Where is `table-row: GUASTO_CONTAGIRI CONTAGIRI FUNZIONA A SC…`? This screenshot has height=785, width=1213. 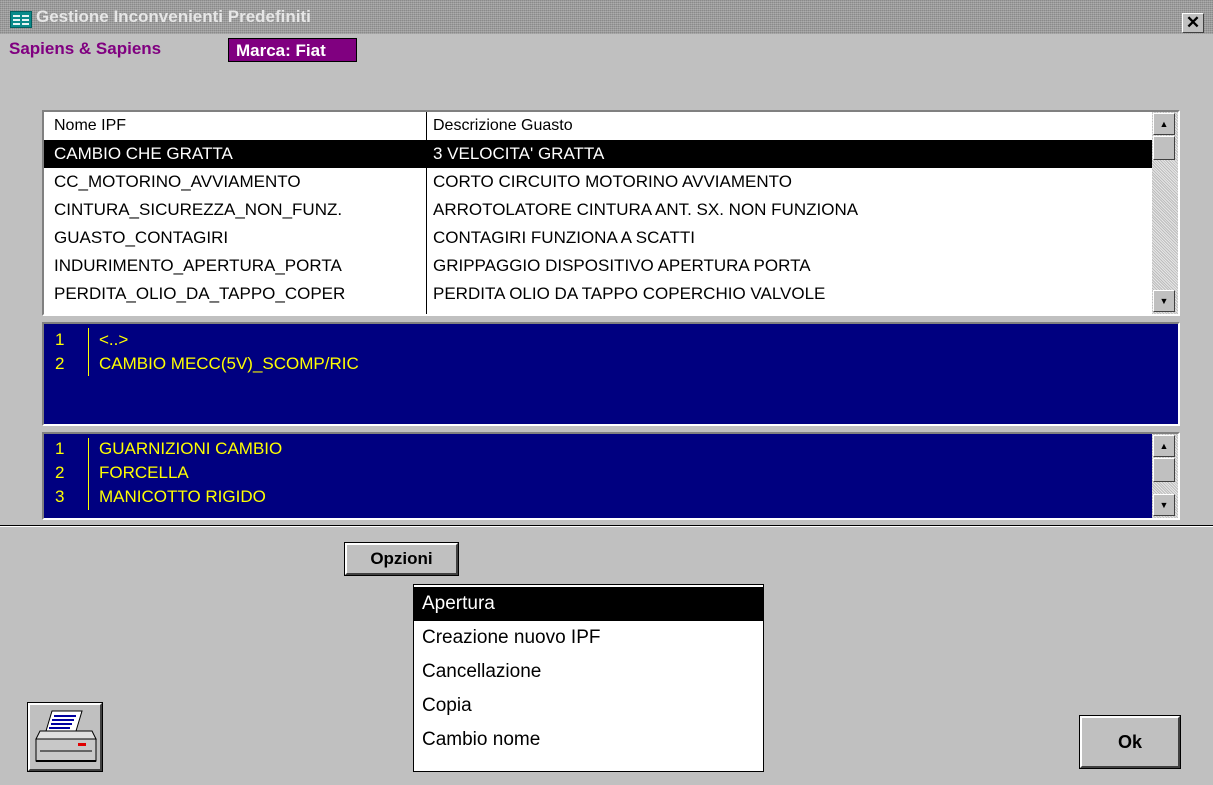 table-row: GUASTO_CONTAGIRI CONTAGIRI FUNZIONA A SC… is located at coordinates (599, 238).